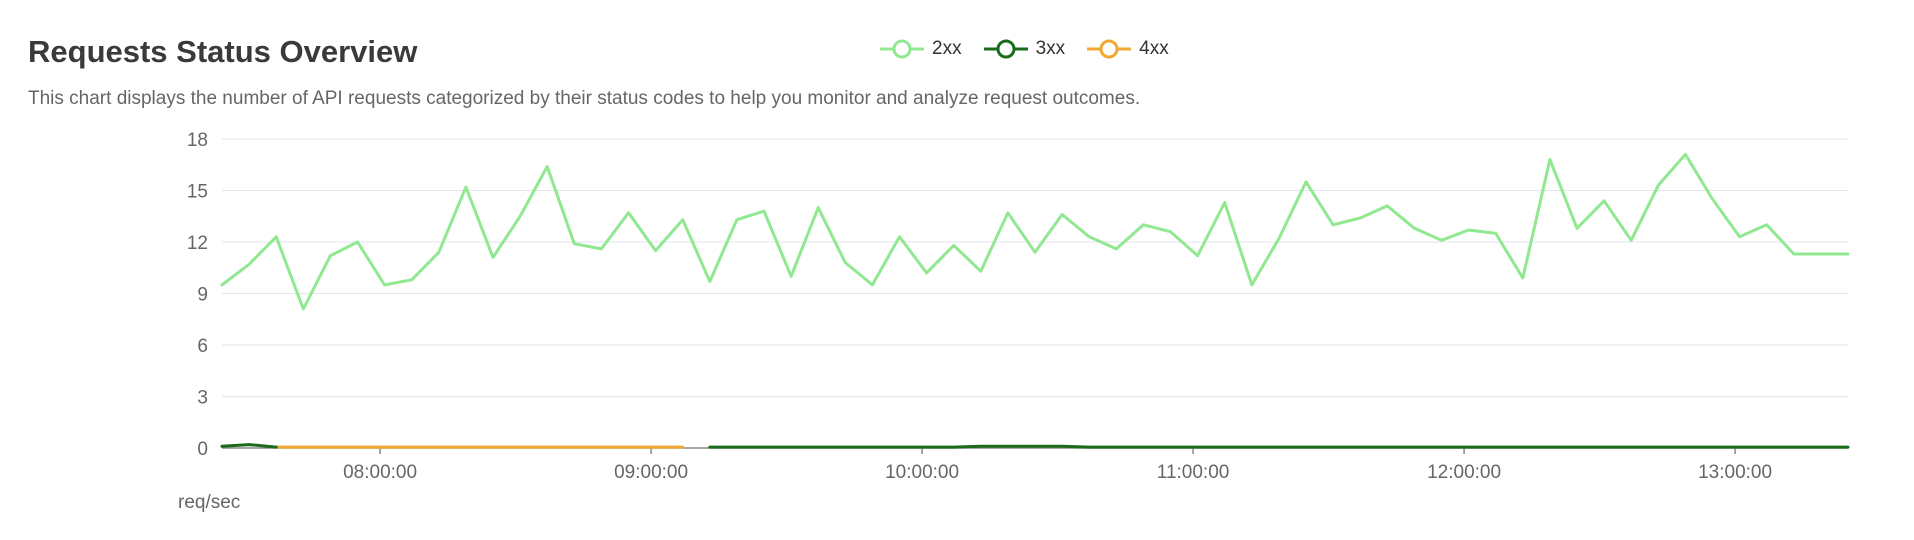 The image size is (1914, 540). What do you see at coordinates (202, 449) in the screenshot?
I see `y-tick-label-0: 0` at bounding box center [202, 449].